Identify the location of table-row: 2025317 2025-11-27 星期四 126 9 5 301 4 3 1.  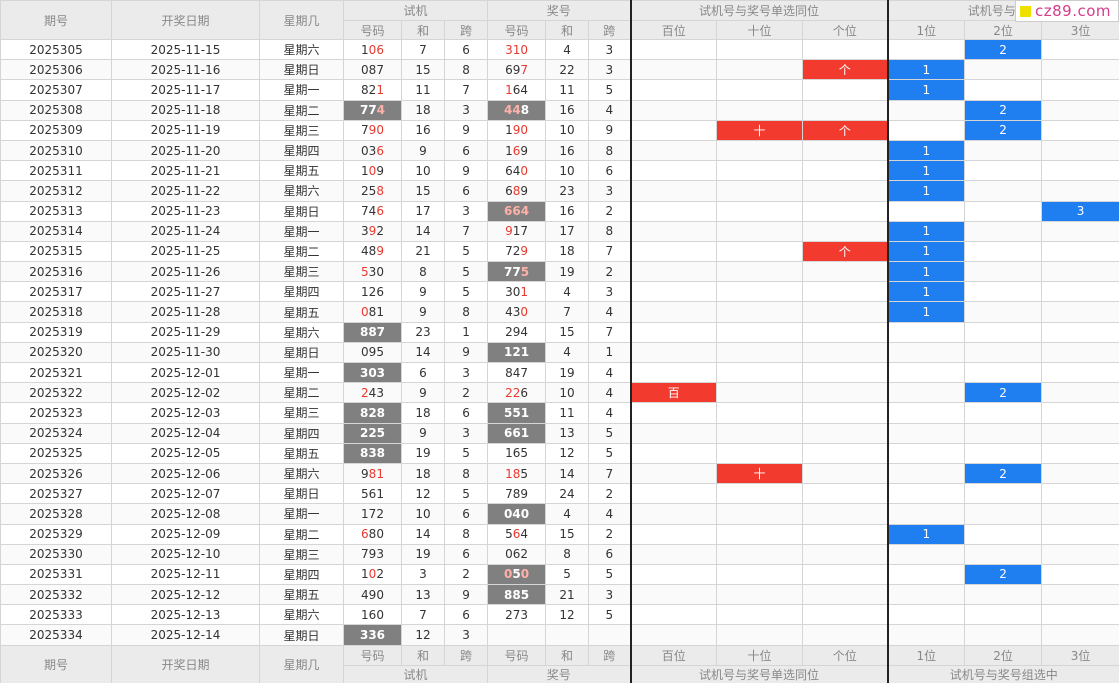
(559, 292).